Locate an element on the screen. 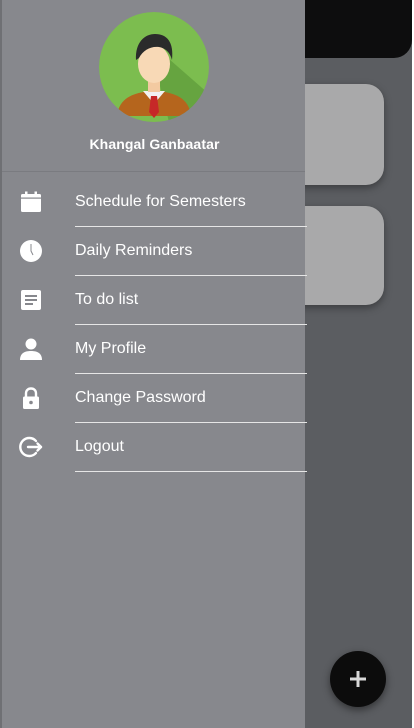  person-icon is located at coordinates (31, 349).